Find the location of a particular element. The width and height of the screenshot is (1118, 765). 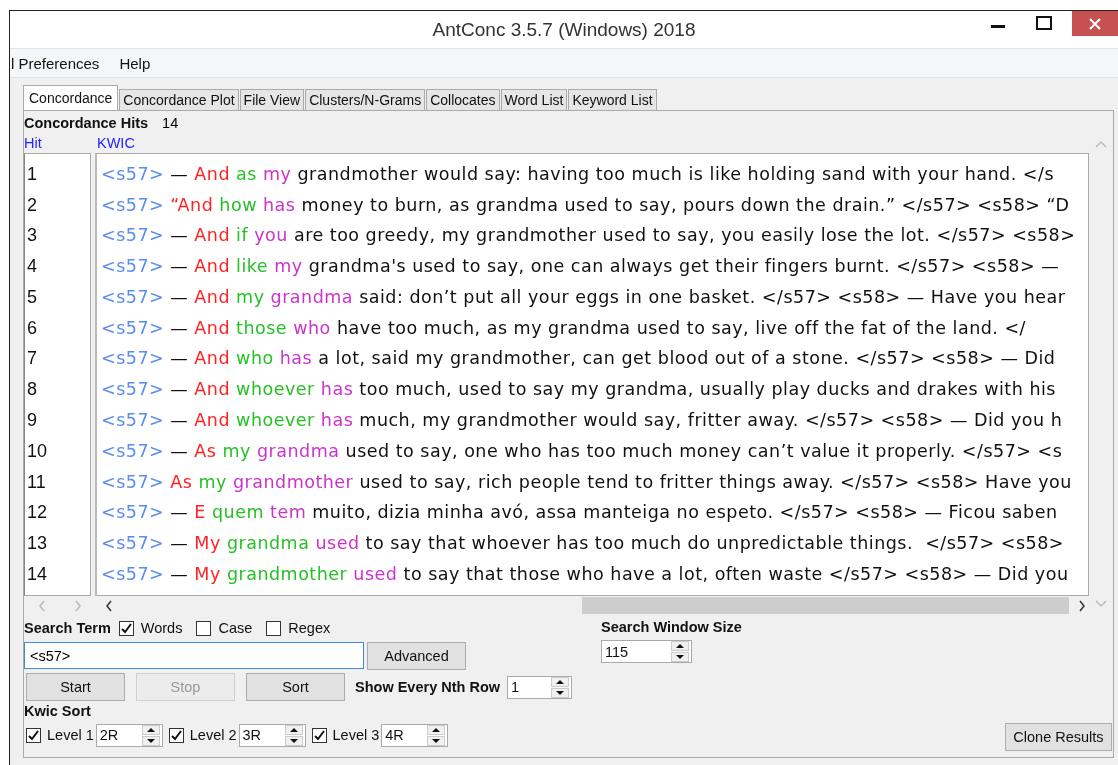

action-button: Sort is located at coordinates (295, 687).